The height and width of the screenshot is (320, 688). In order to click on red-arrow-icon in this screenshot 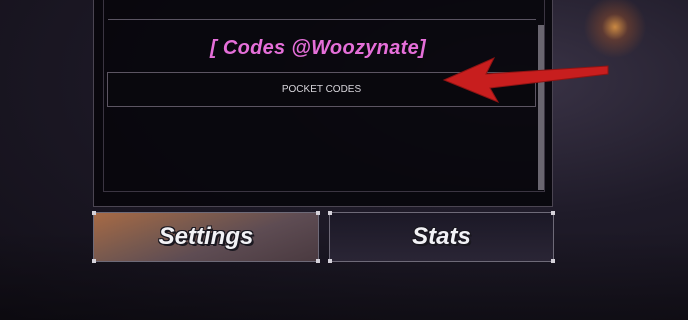, I will do `click(525, 80)`.